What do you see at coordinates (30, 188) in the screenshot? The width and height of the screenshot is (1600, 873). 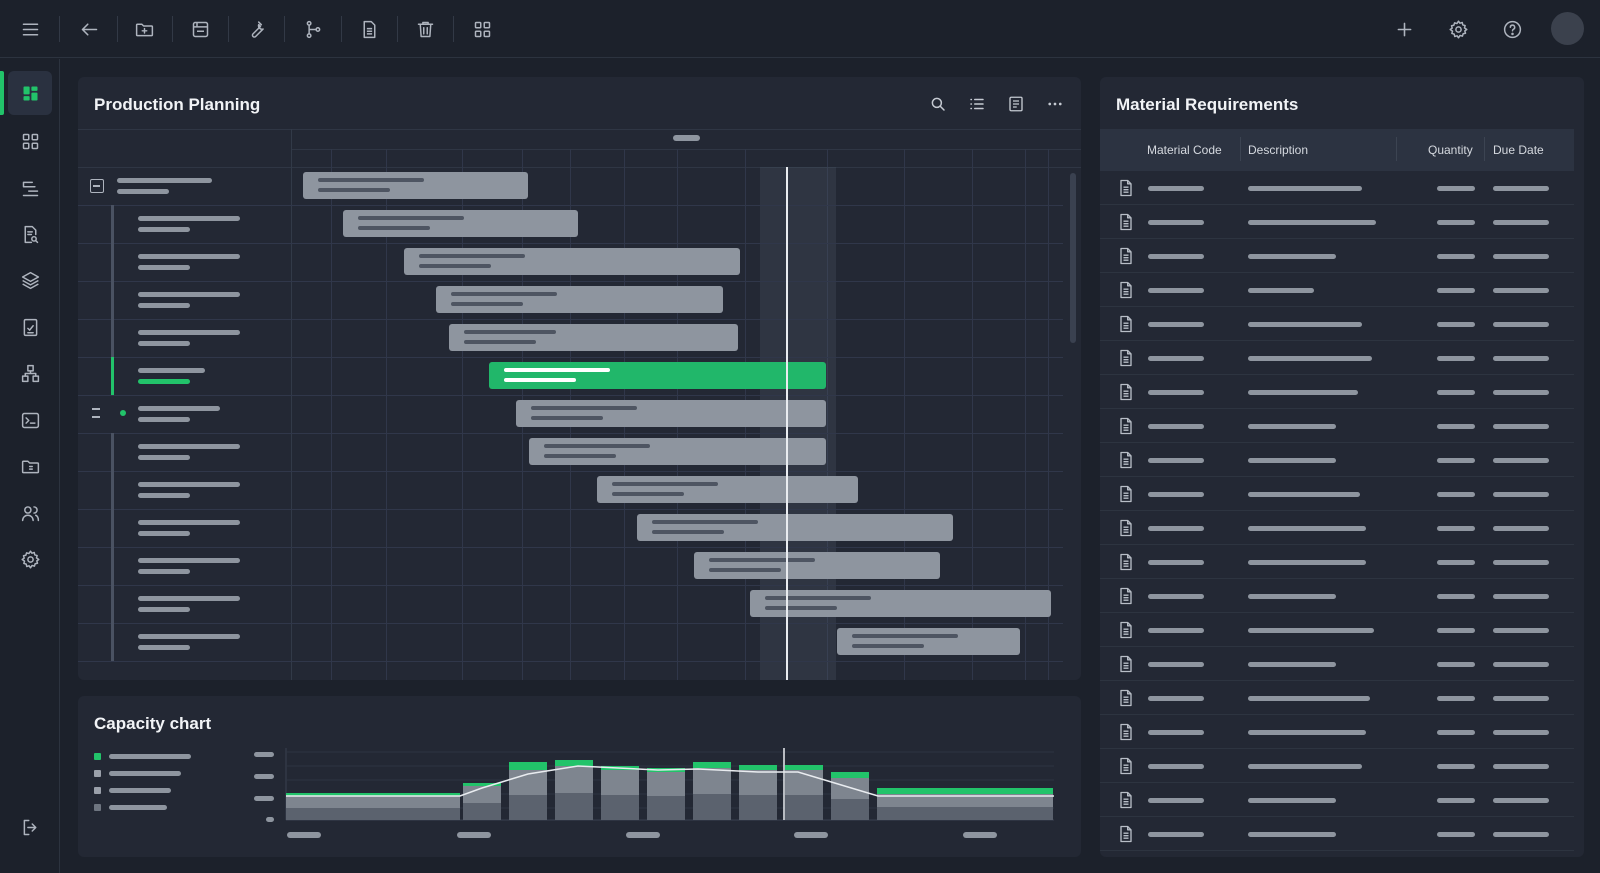 I see `filter-list-icon` at bounding box center [30, 188].